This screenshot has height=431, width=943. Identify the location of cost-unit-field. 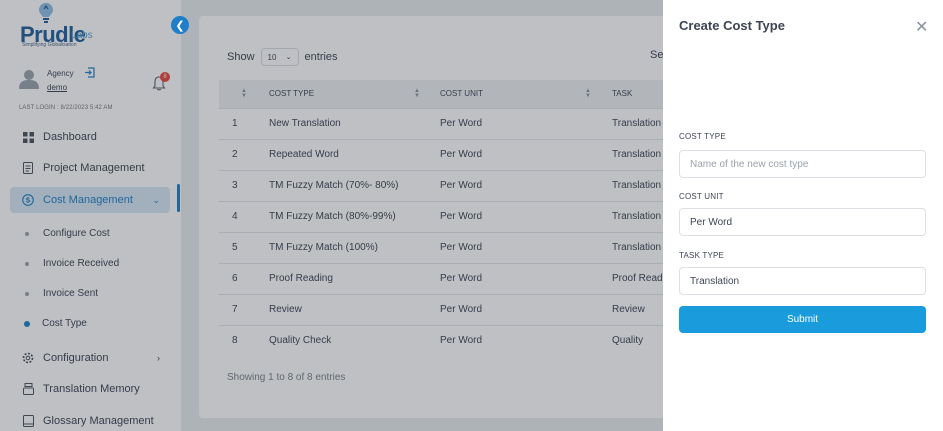
(802, 222).